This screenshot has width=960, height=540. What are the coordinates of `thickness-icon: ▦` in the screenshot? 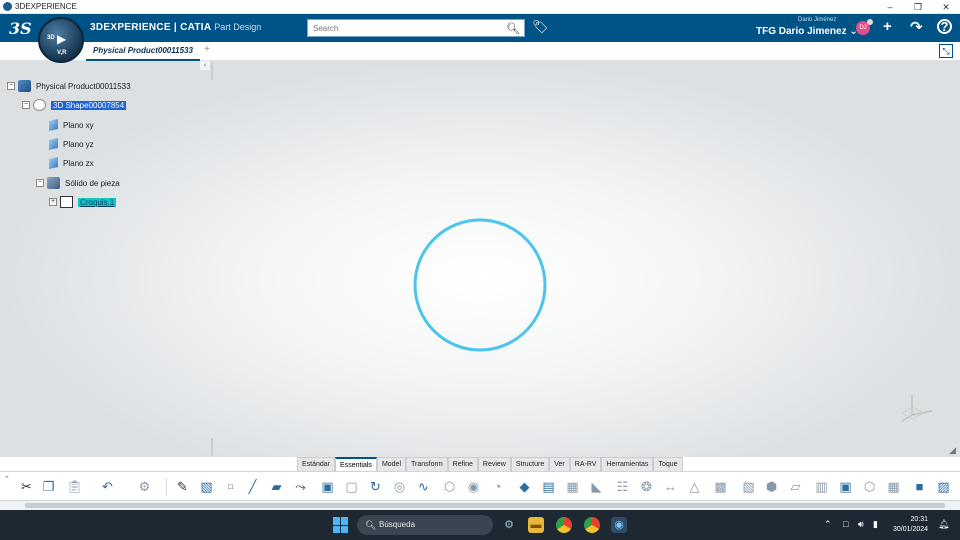 It's located at (572, 486).